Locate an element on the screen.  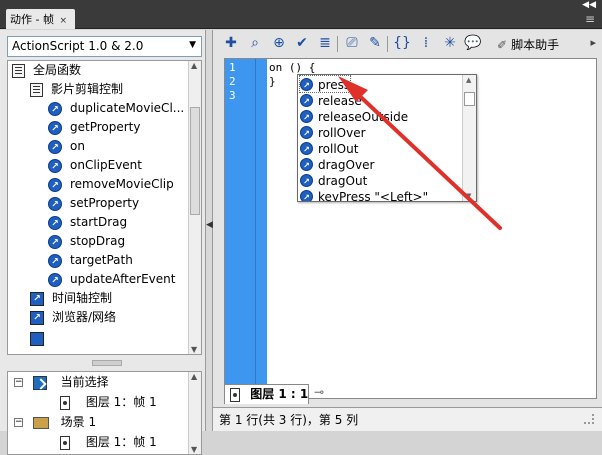
code-hint-scrollbar: ▲ ▼ is located at coordinates (469, 138).